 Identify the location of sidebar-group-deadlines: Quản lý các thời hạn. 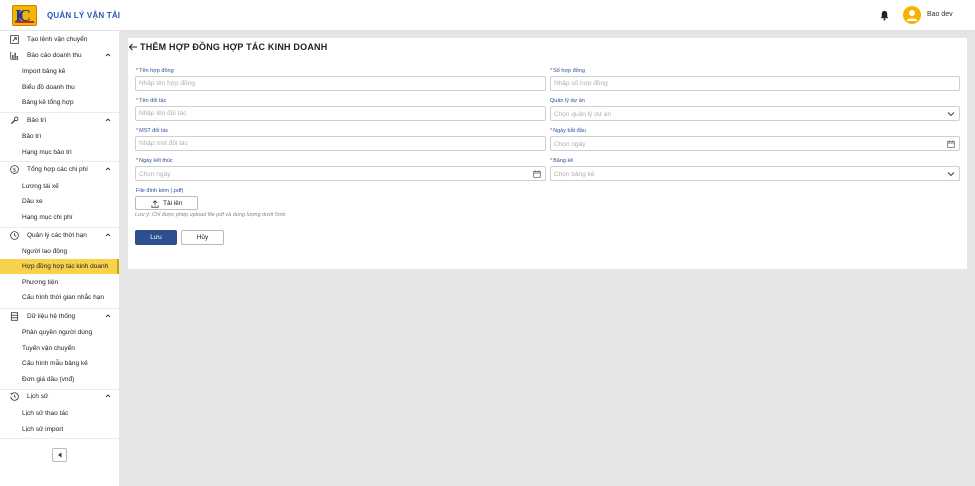
(59, 235).